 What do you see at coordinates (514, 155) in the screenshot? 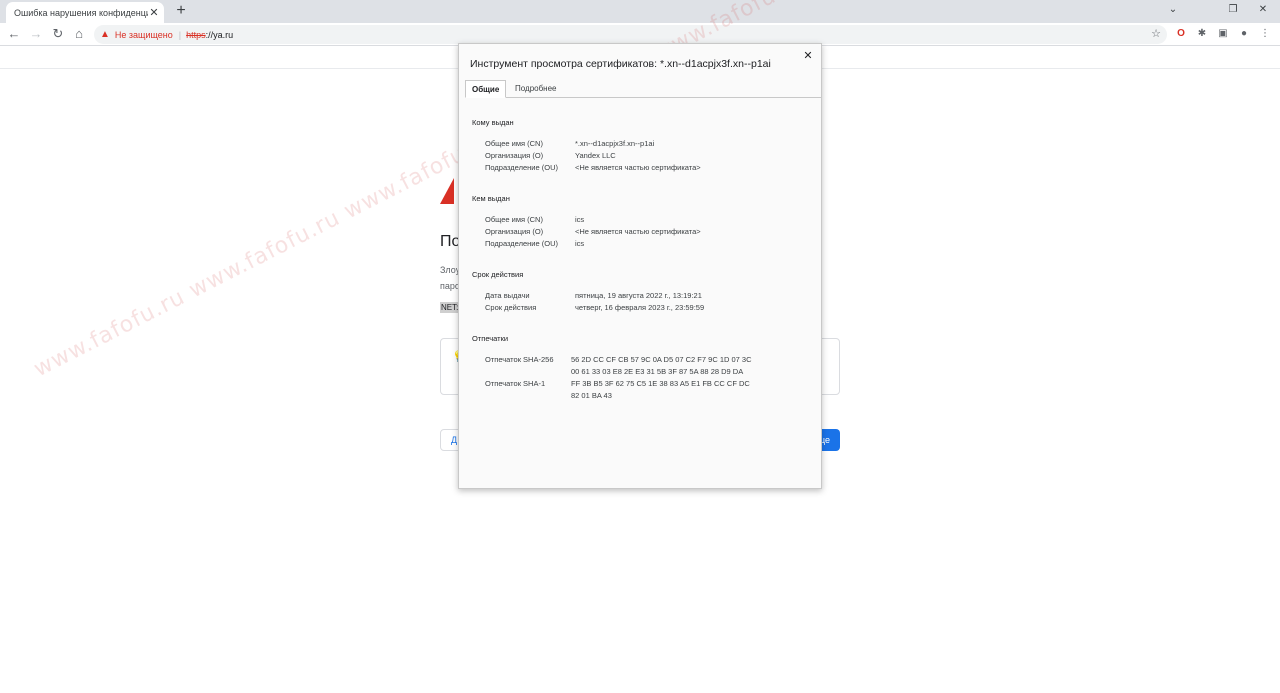
I see `issued-to-o-label: Организация (O)` at bounding box center [514, 155].